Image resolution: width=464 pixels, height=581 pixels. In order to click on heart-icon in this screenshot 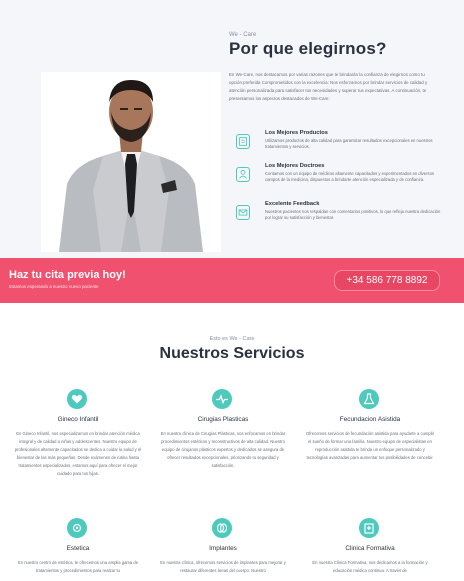, I will do `click(77, 399)`.